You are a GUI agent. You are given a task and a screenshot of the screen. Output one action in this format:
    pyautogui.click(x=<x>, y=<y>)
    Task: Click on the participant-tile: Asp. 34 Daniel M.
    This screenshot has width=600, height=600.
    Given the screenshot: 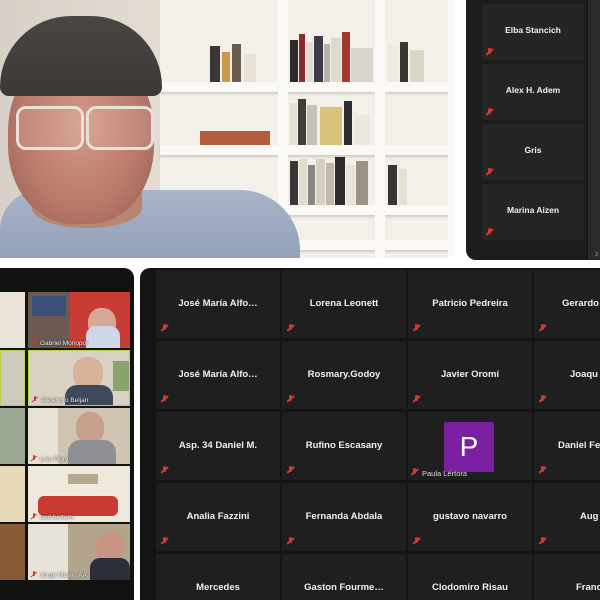 What is the action you would take?
    pyautogui.click(x=218, y=446)
    